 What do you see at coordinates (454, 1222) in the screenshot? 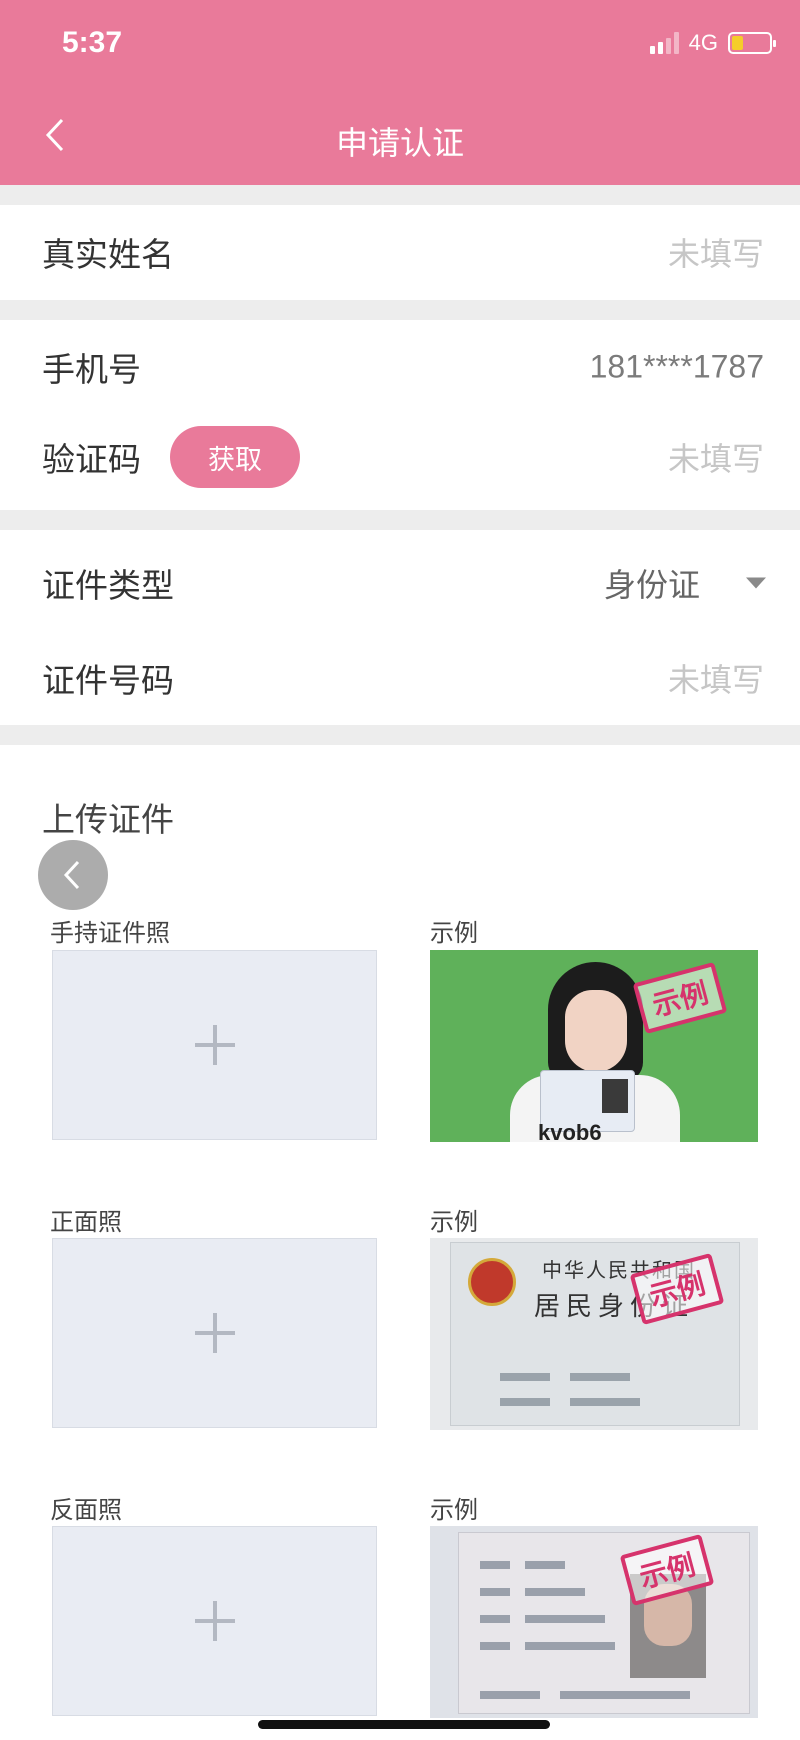
I see `example-label-front: 示例` at bounding box center [454, 1222].